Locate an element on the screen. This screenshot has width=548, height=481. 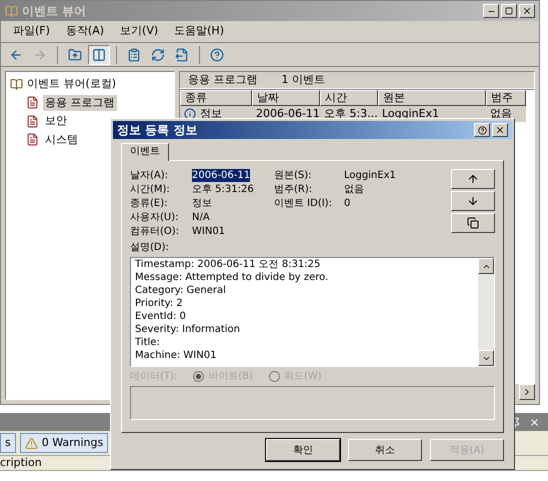
down-arrow-icon is located at coordinates (473, 201).